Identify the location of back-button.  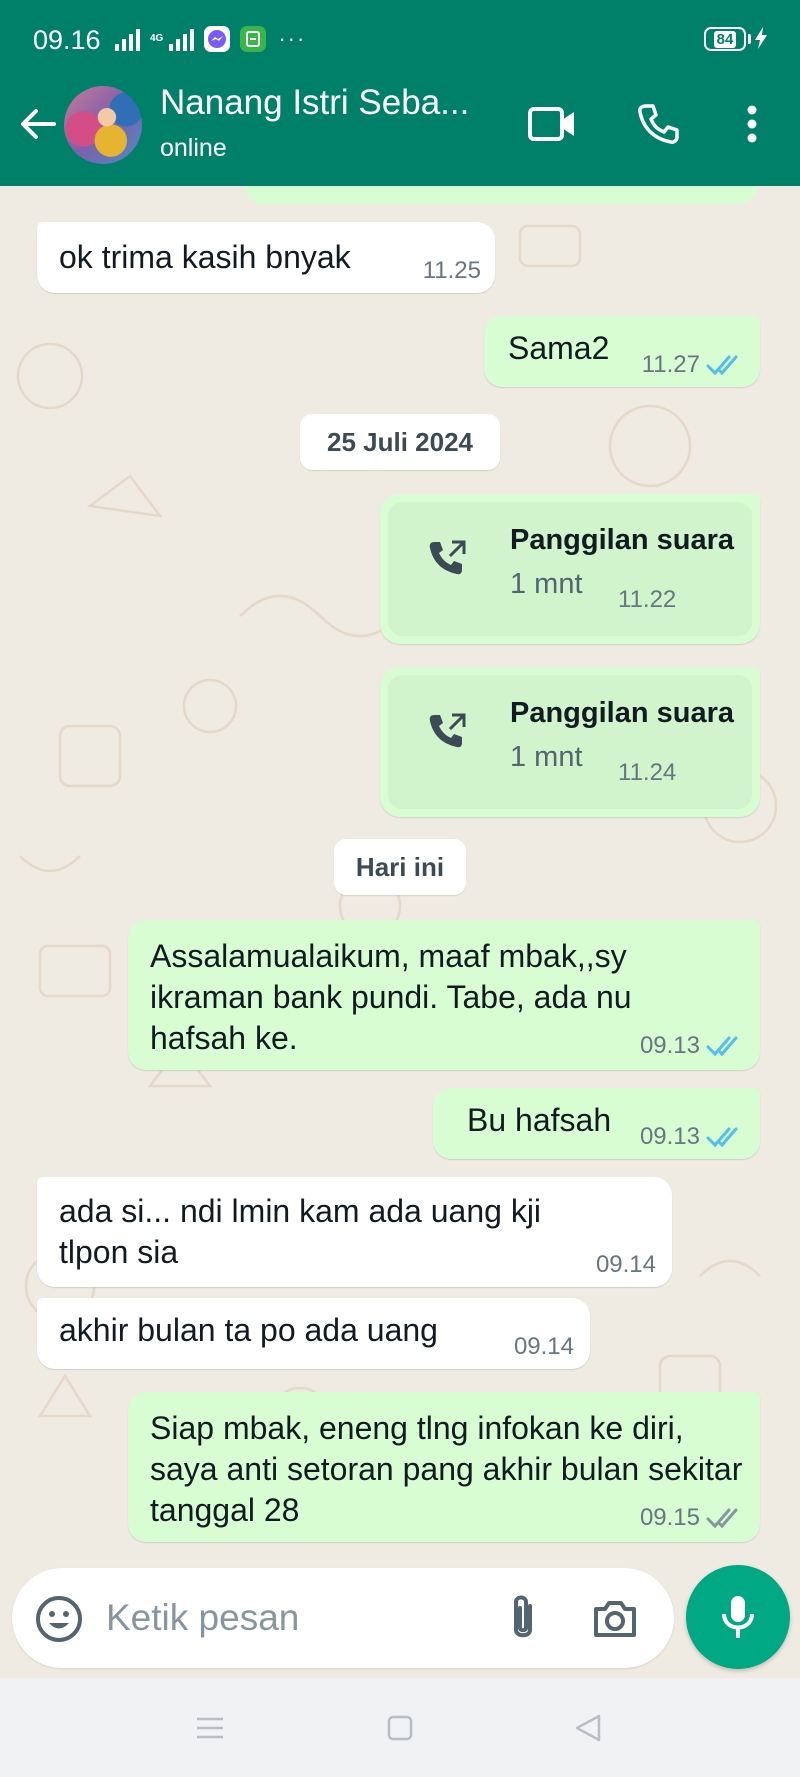
(38, 124).